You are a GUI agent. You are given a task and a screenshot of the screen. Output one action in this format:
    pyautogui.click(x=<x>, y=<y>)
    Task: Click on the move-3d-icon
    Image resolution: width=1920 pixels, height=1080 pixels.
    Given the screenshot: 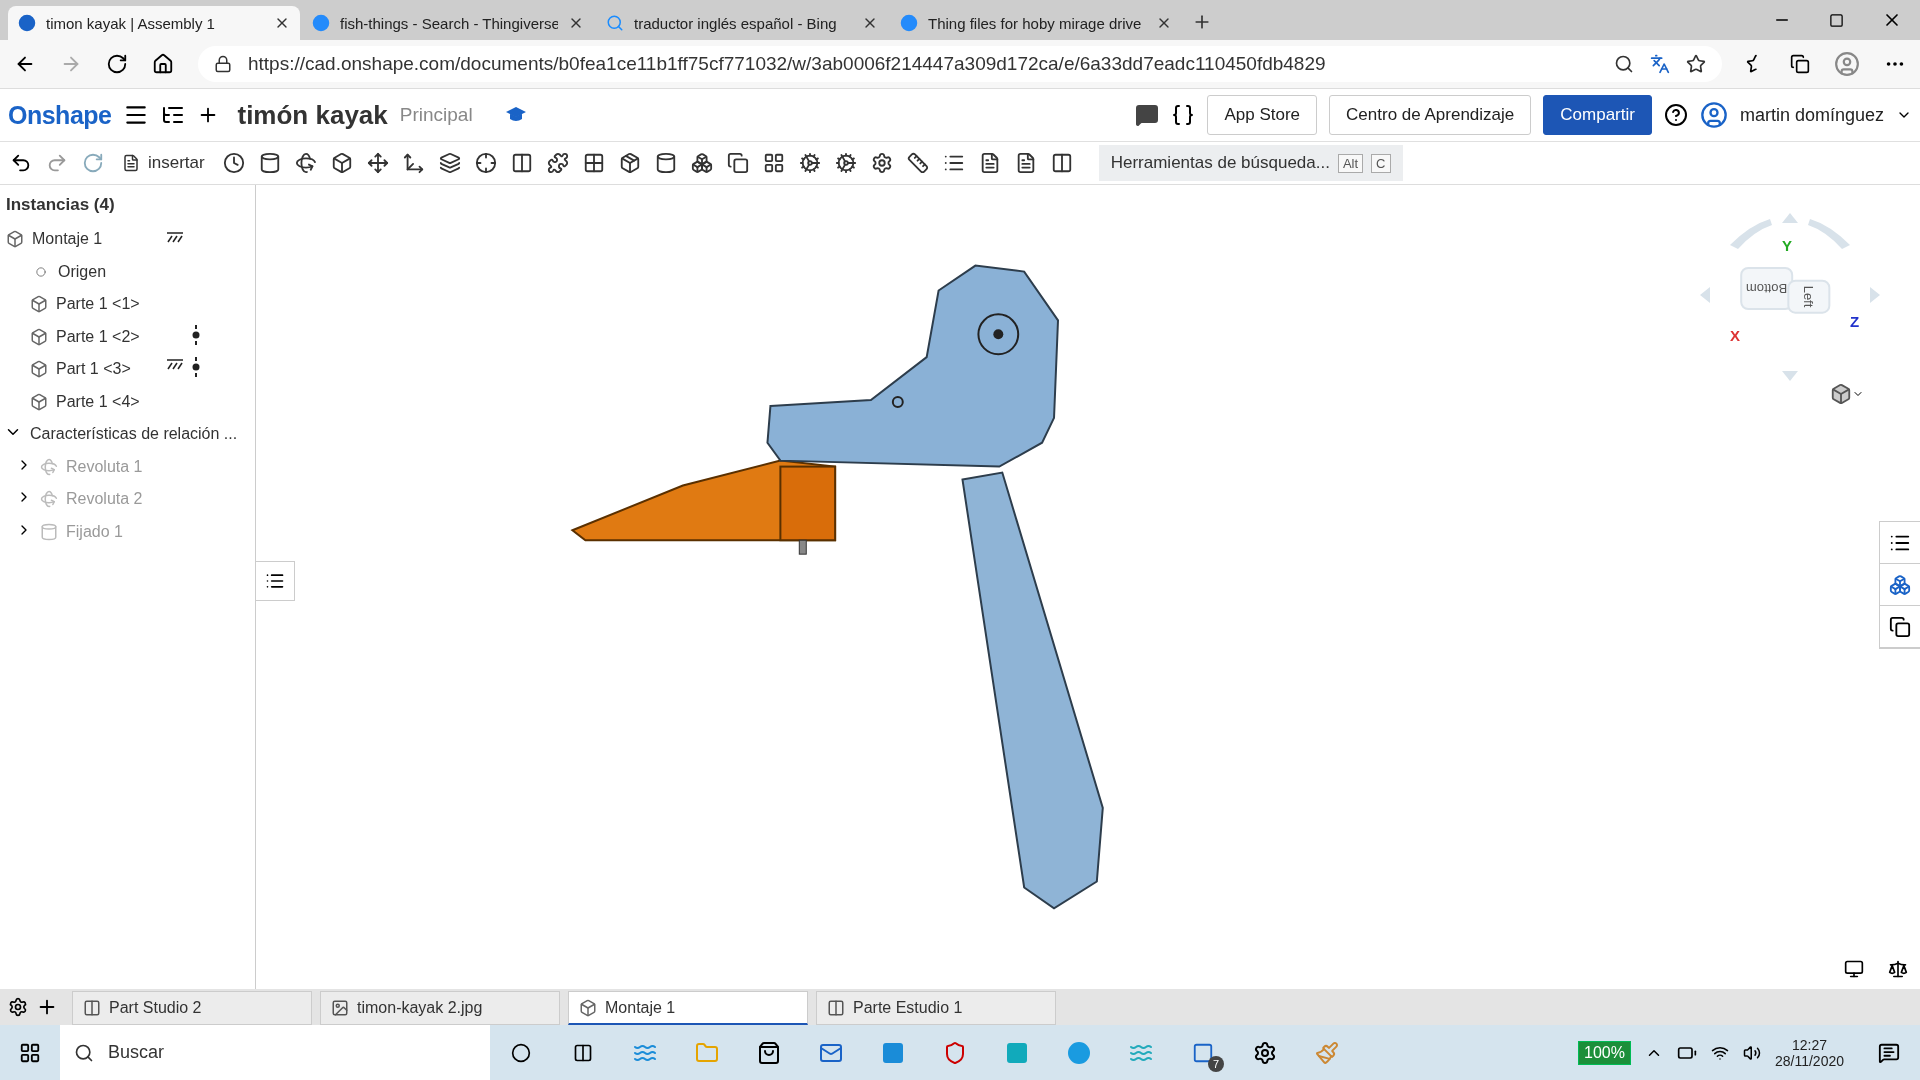 What is the action you would take?
    pyautogui.click(x=413, y=163)
    